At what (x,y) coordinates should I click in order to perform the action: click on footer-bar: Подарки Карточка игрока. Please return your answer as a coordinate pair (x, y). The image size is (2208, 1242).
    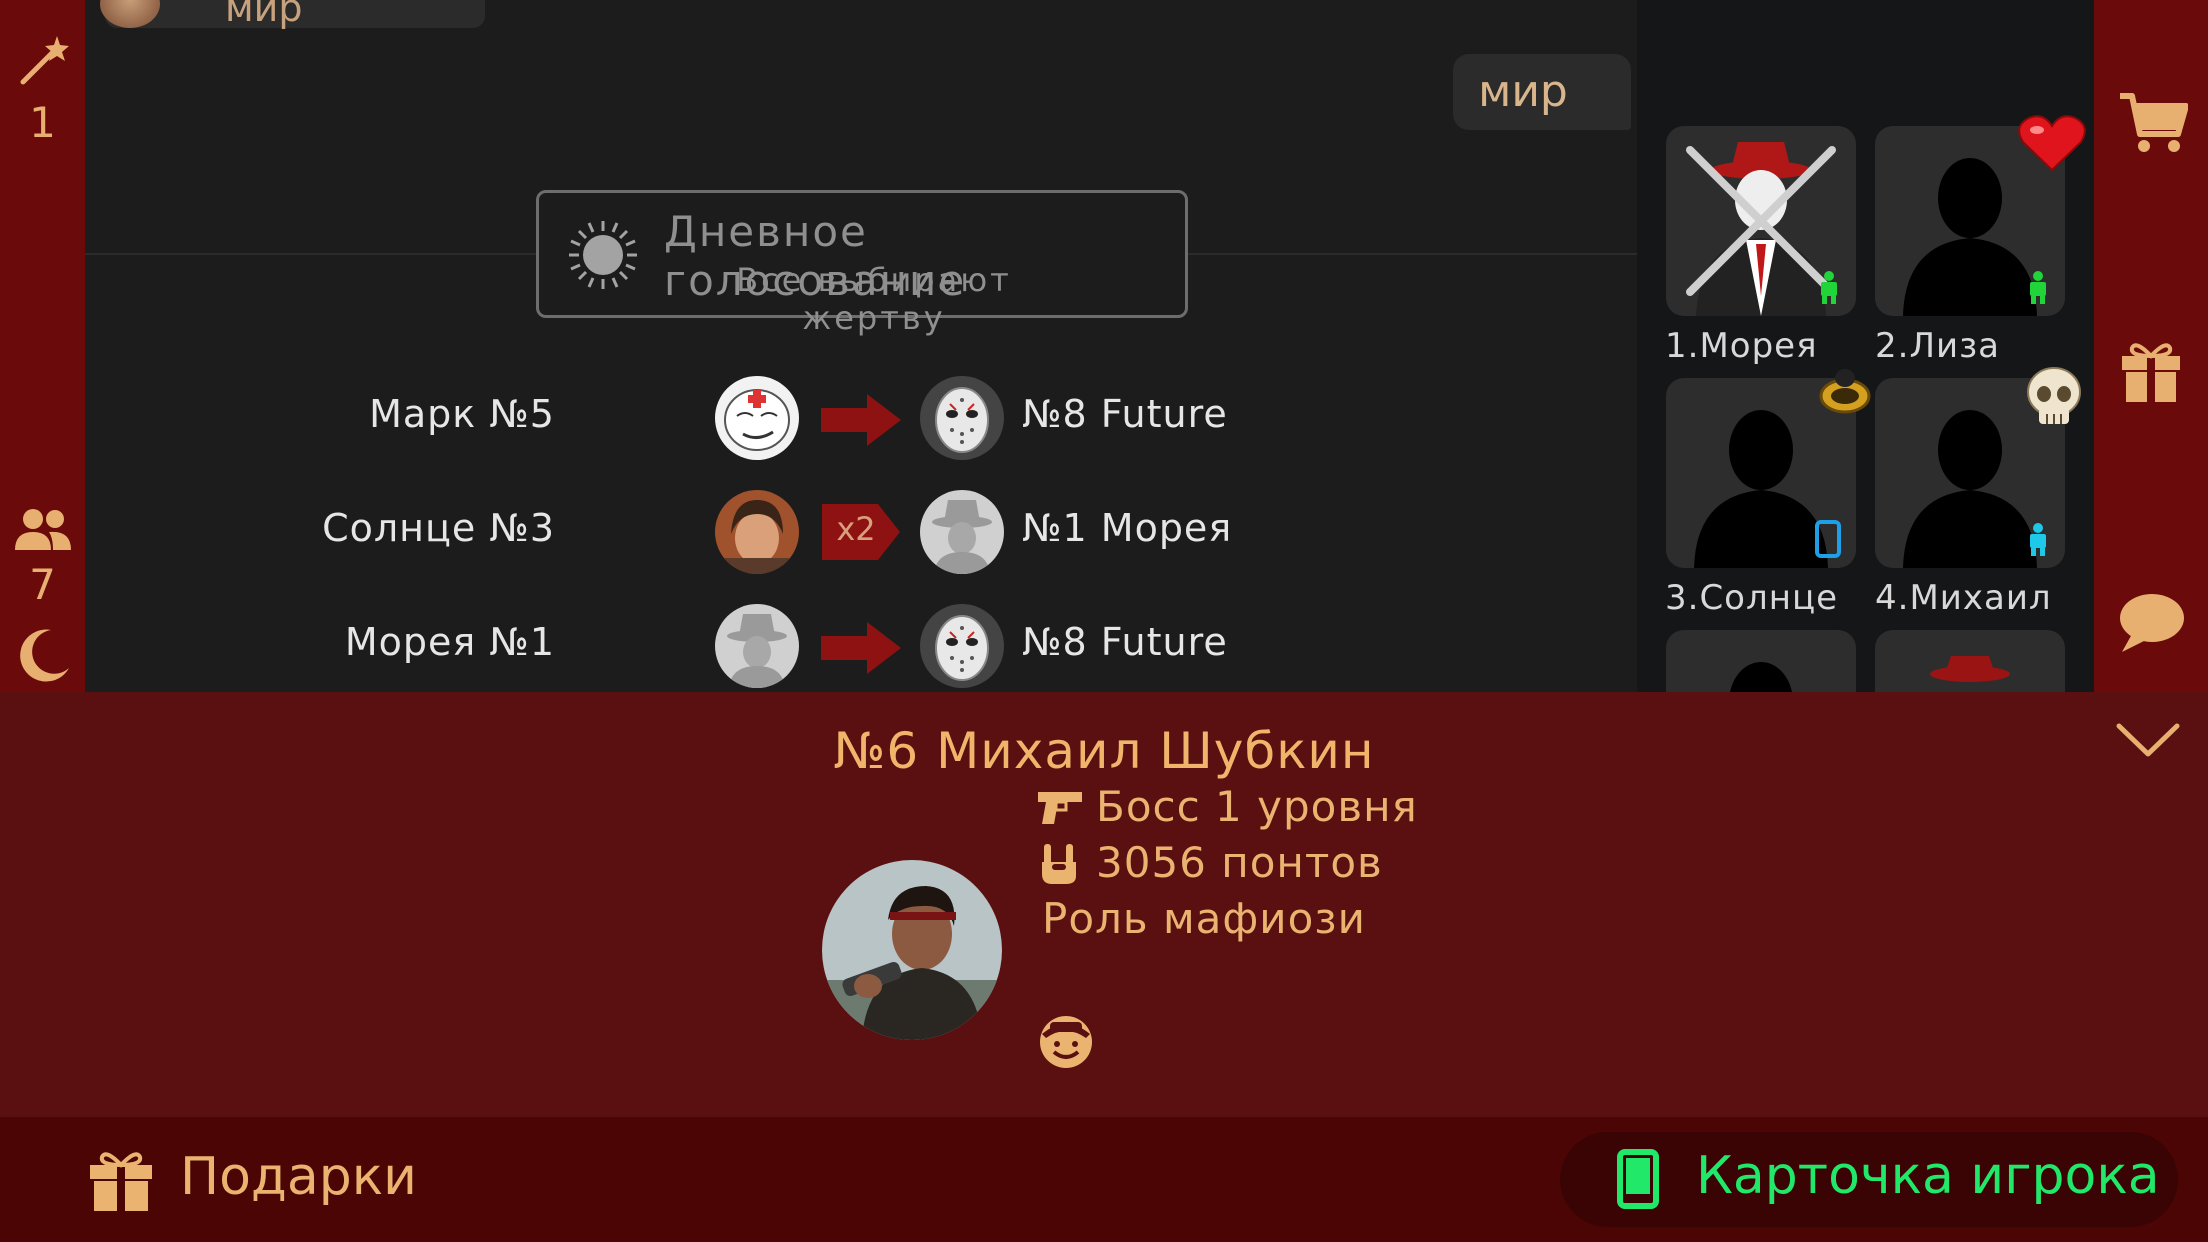
    Looking at the image, I should click on (1104, 1179).